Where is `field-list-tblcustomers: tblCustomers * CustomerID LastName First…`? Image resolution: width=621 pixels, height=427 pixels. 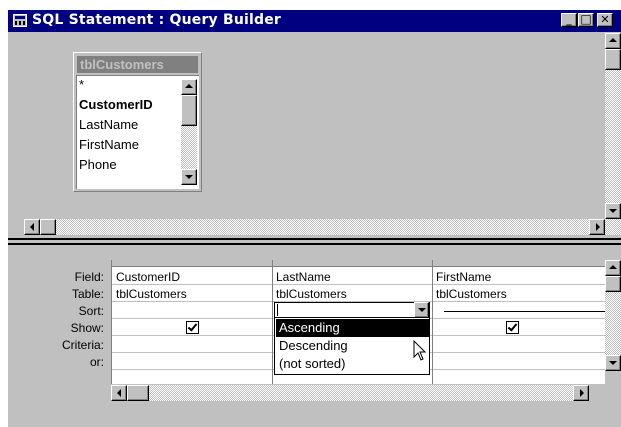
field-list-tblcustomers: tblCustomers * CustomerID LastName First… is located at coordinates (137, 122).